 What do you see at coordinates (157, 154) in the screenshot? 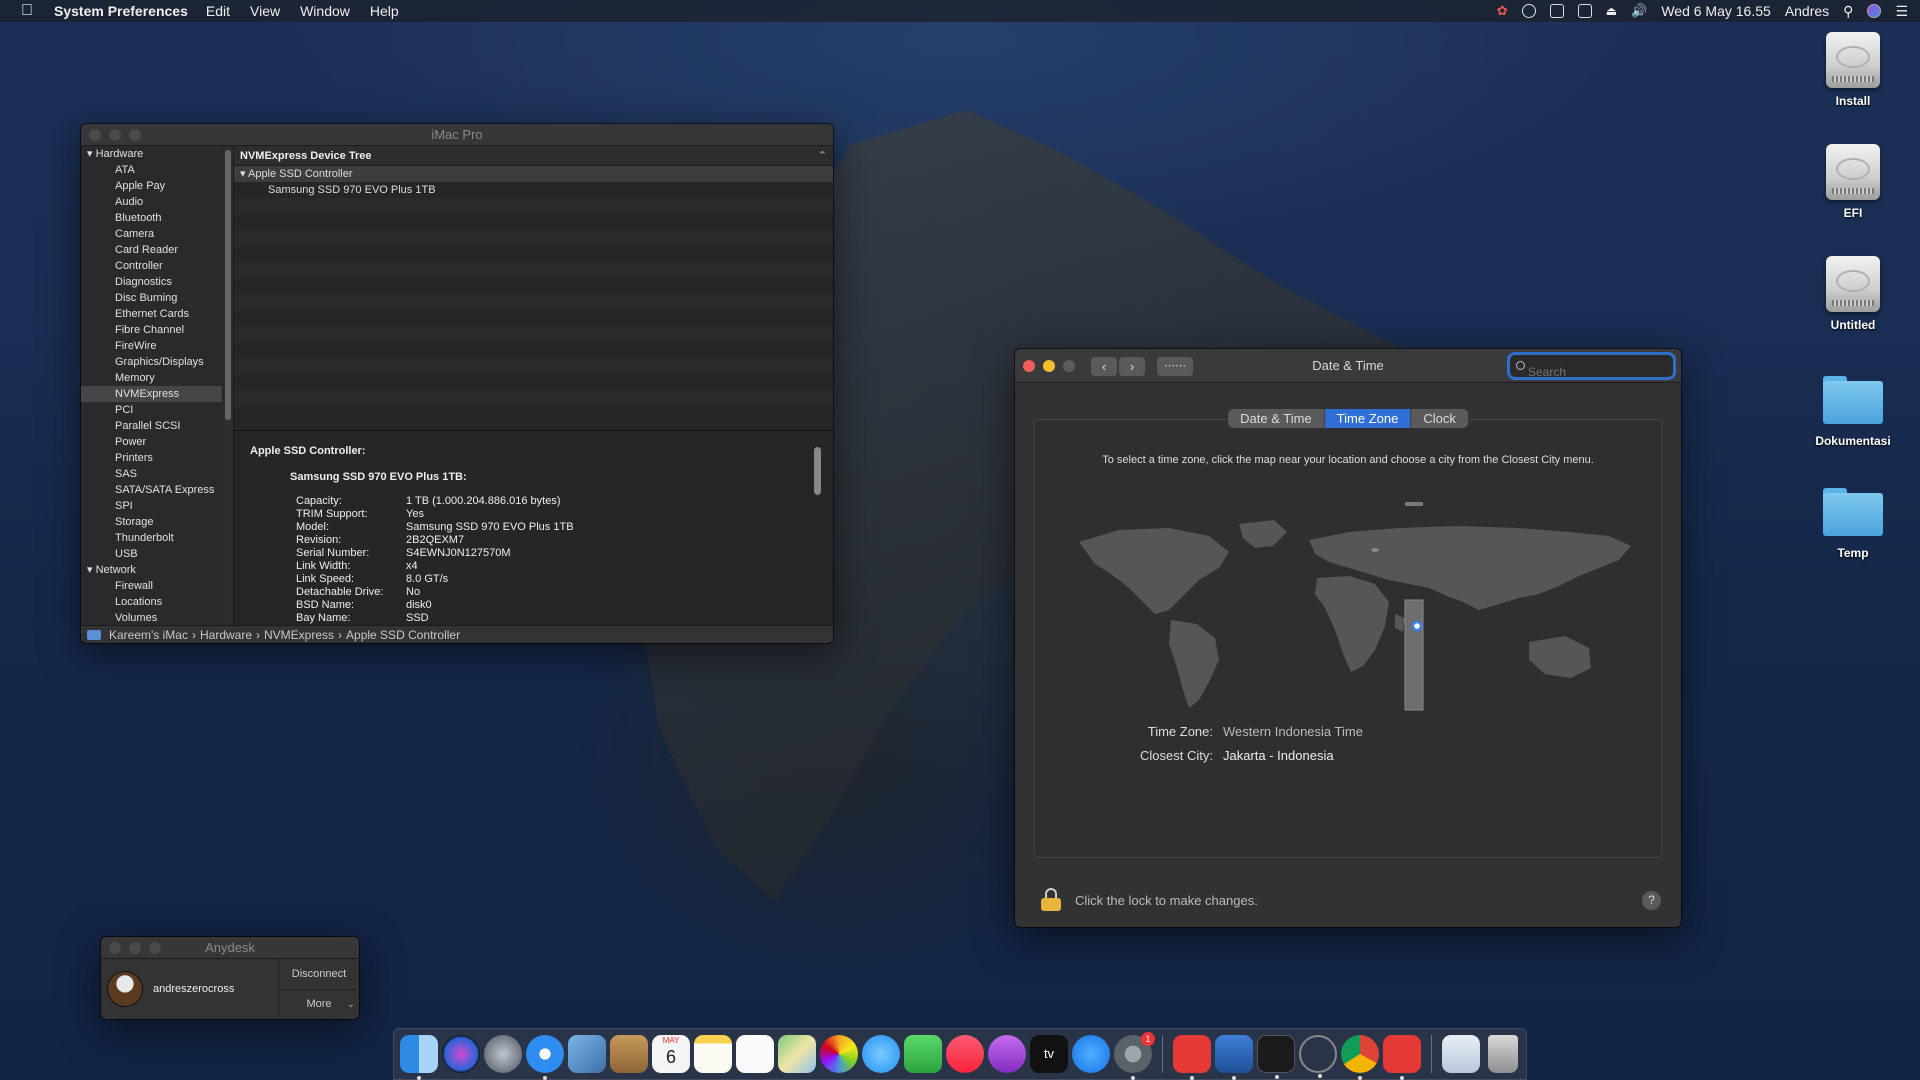
I see `sidebar-group: ▾ Hardware` at bounding box center [157, 154].